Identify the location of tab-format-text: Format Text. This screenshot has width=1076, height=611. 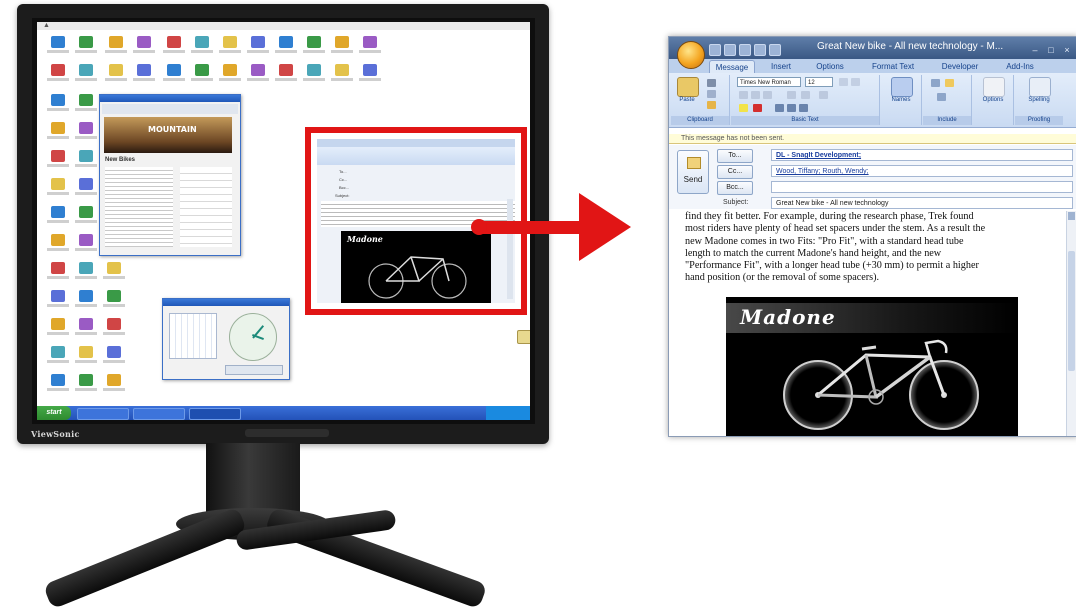
(893, 66).